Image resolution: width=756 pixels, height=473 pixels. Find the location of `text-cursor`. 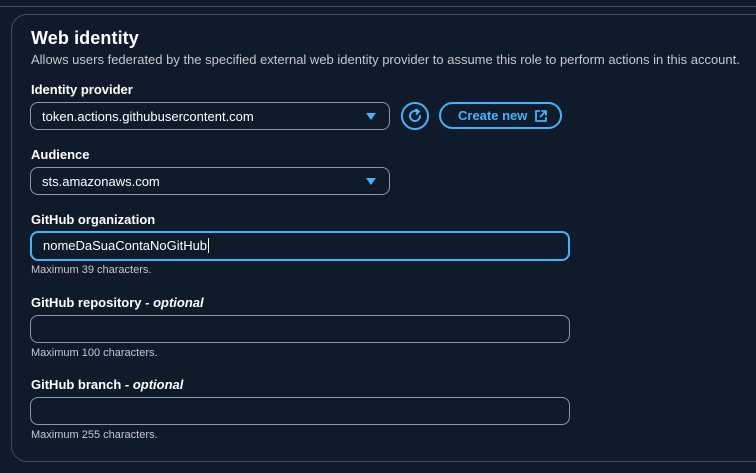

text-cursor is located at coordinates (209, 245).